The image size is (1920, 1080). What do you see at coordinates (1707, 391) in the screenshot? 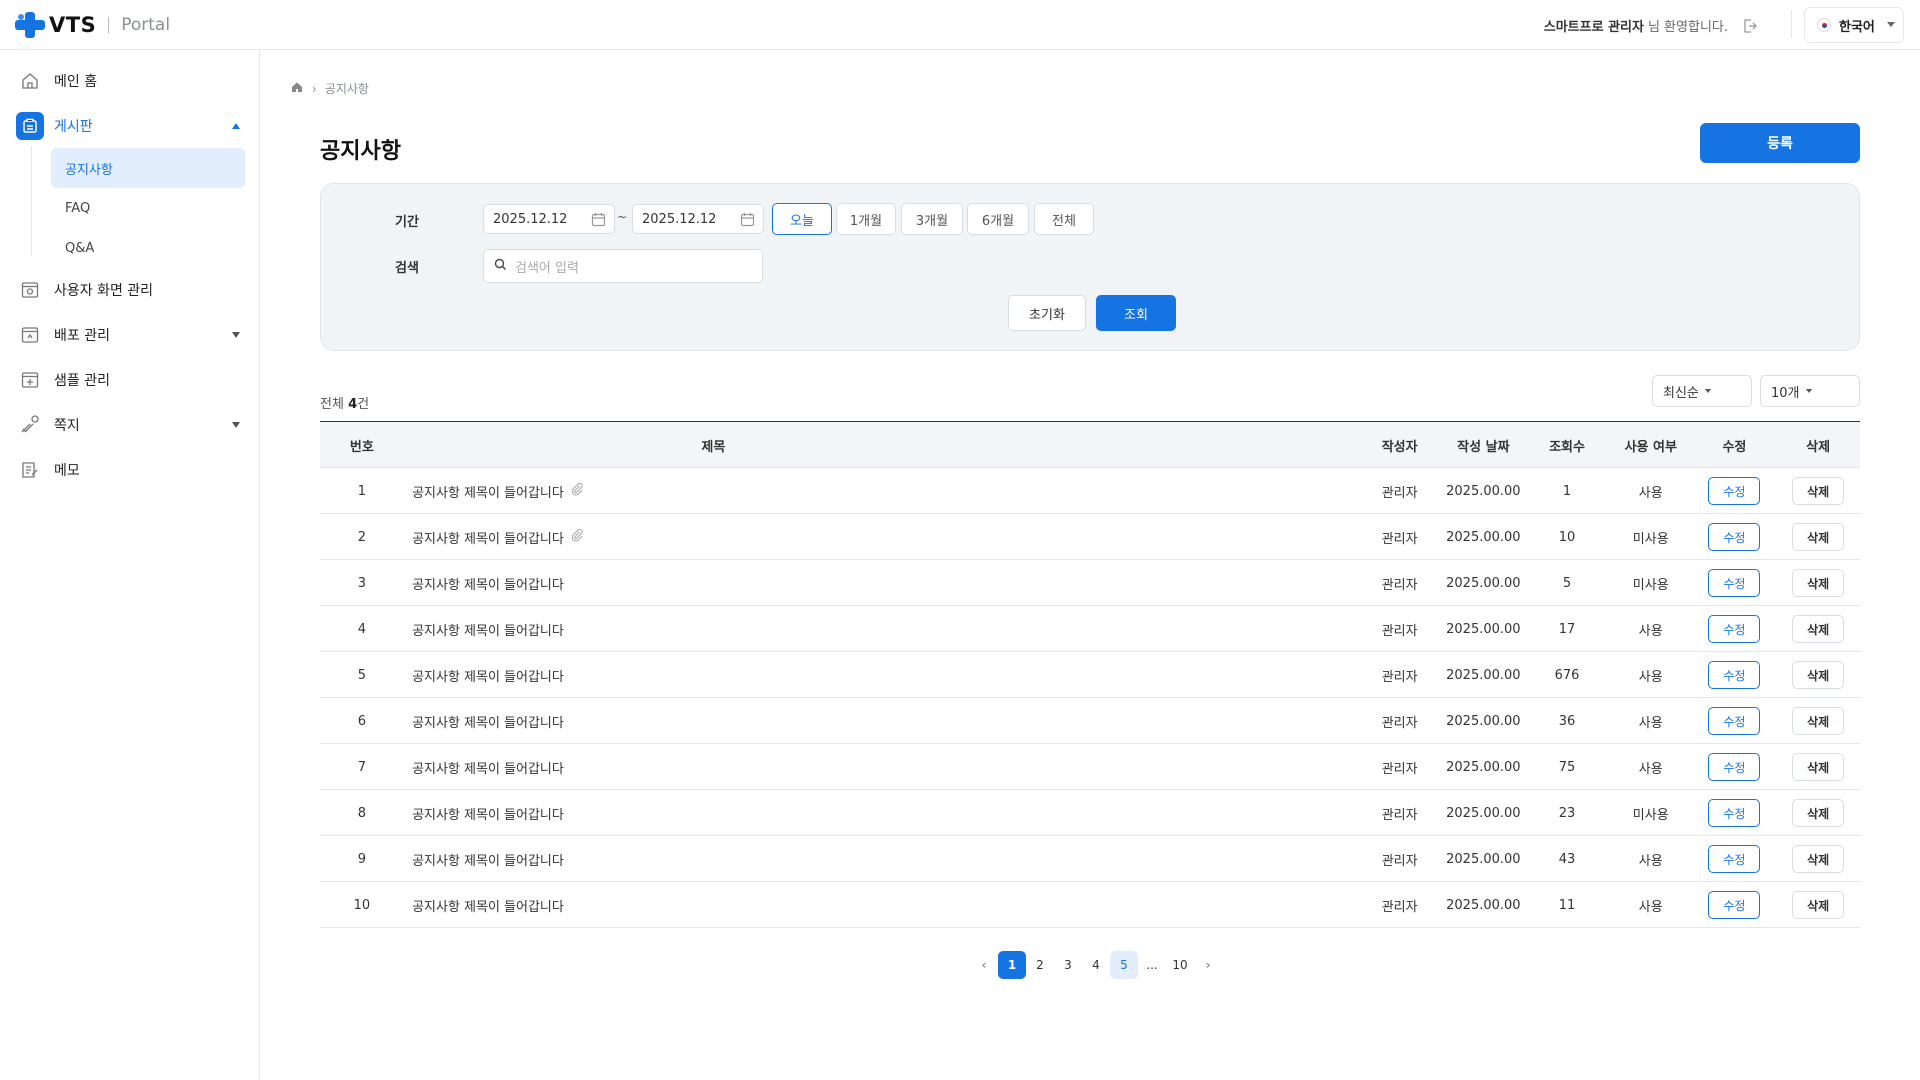
I see `chevron-down-icon` at bounding box center [1707, 391].